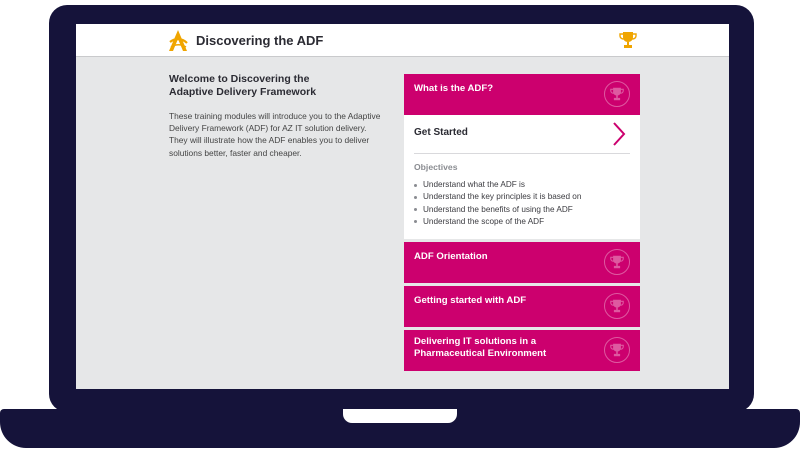 This screenshot has width=800, height=451. Describe the element at coordinates (470, 300) in the screenshot. I see `module-label: Getting started with ADF` at that location.